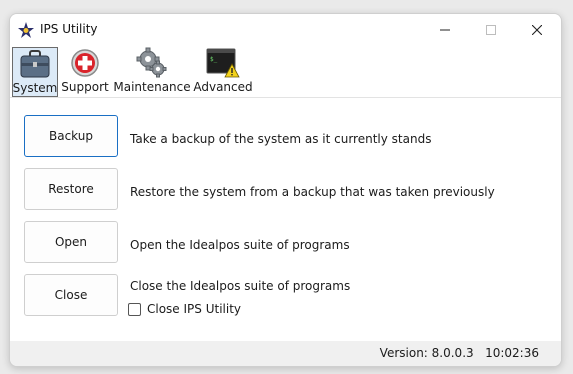 This screenshot has width=573, height=374. I want to click on briefcase-icon, so click(35, 64).